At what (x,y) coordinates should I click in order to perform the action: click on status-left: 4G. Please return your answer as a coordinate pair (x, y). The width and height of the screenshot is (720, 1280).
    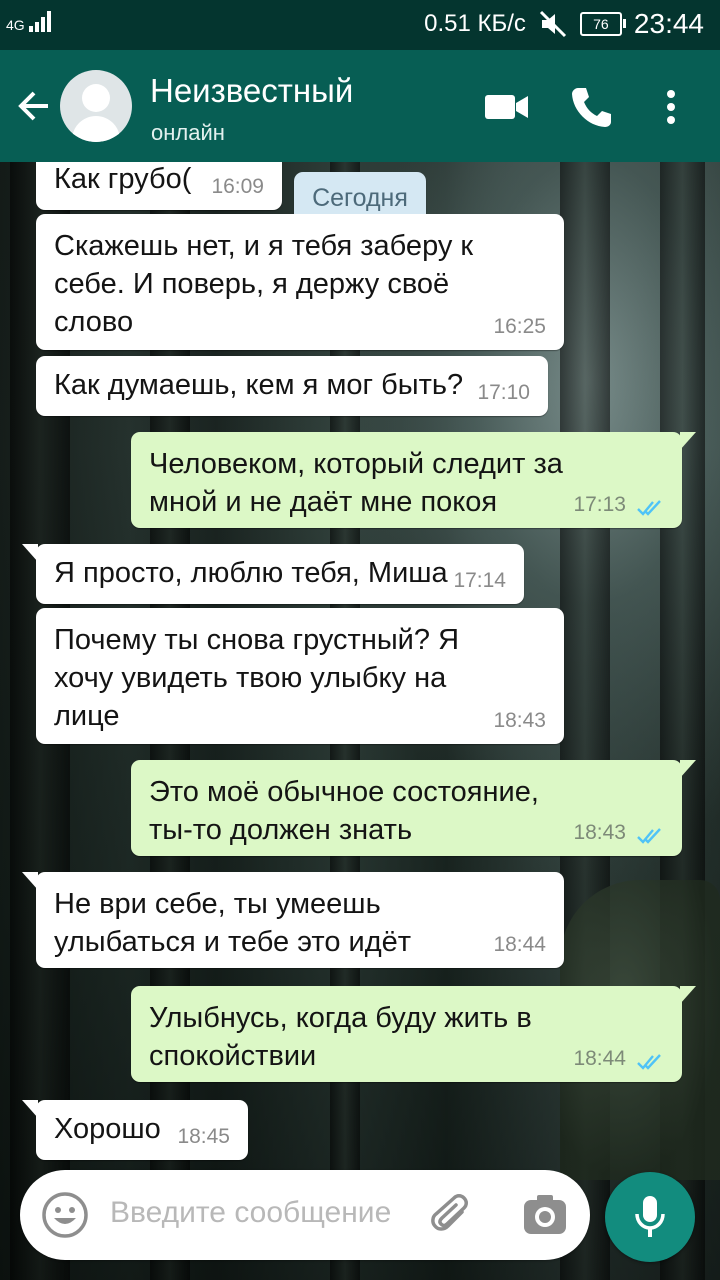
    Looking at the image, I should click on (28, 21).